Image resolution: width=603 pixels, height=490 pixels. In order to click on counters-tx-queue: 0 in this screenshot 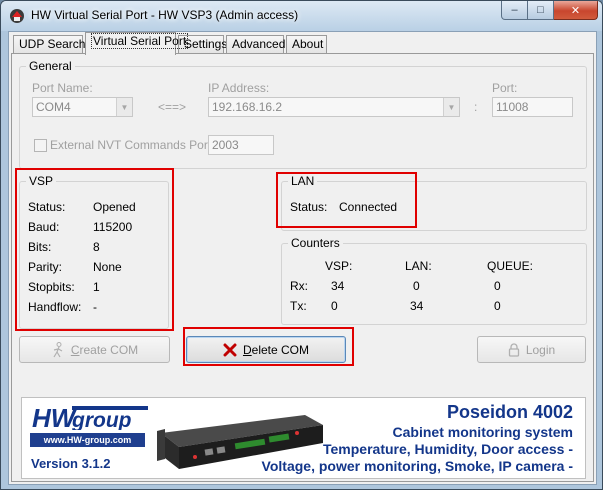, I will do `click(497, 306)`.